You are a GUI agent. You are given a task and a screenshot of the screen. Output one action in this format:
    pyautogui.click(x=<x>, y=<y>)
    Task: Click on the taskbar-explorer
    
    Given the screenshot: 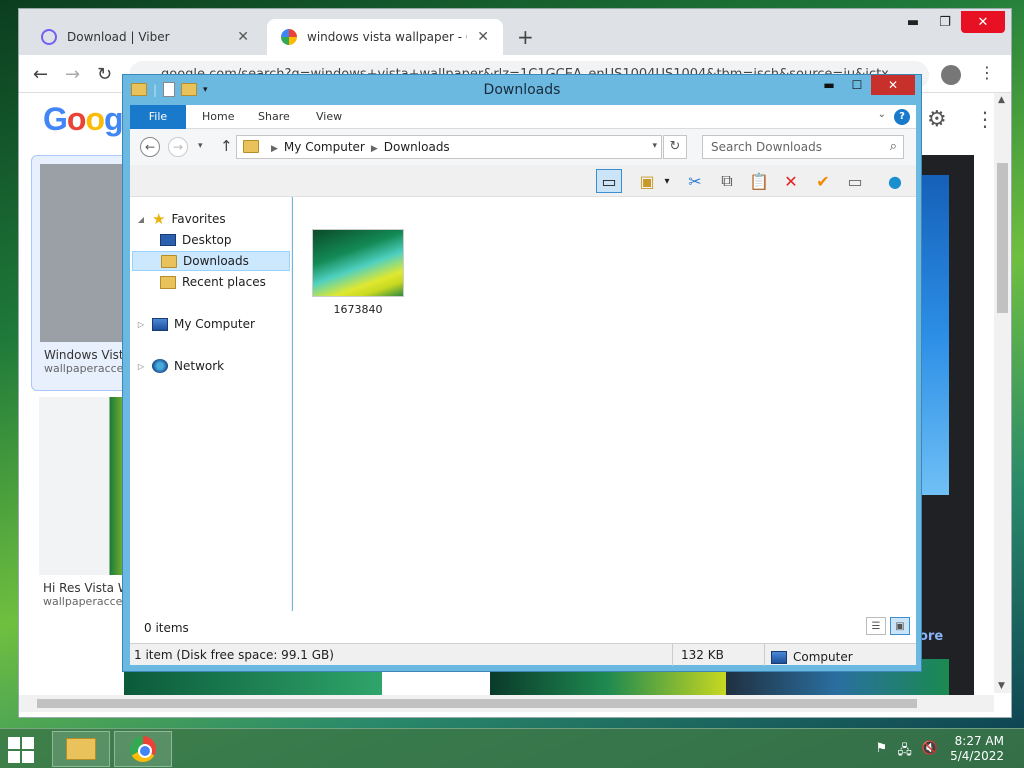 What is the action you would take?
    pyautogui.click(x=81, y=749)
    